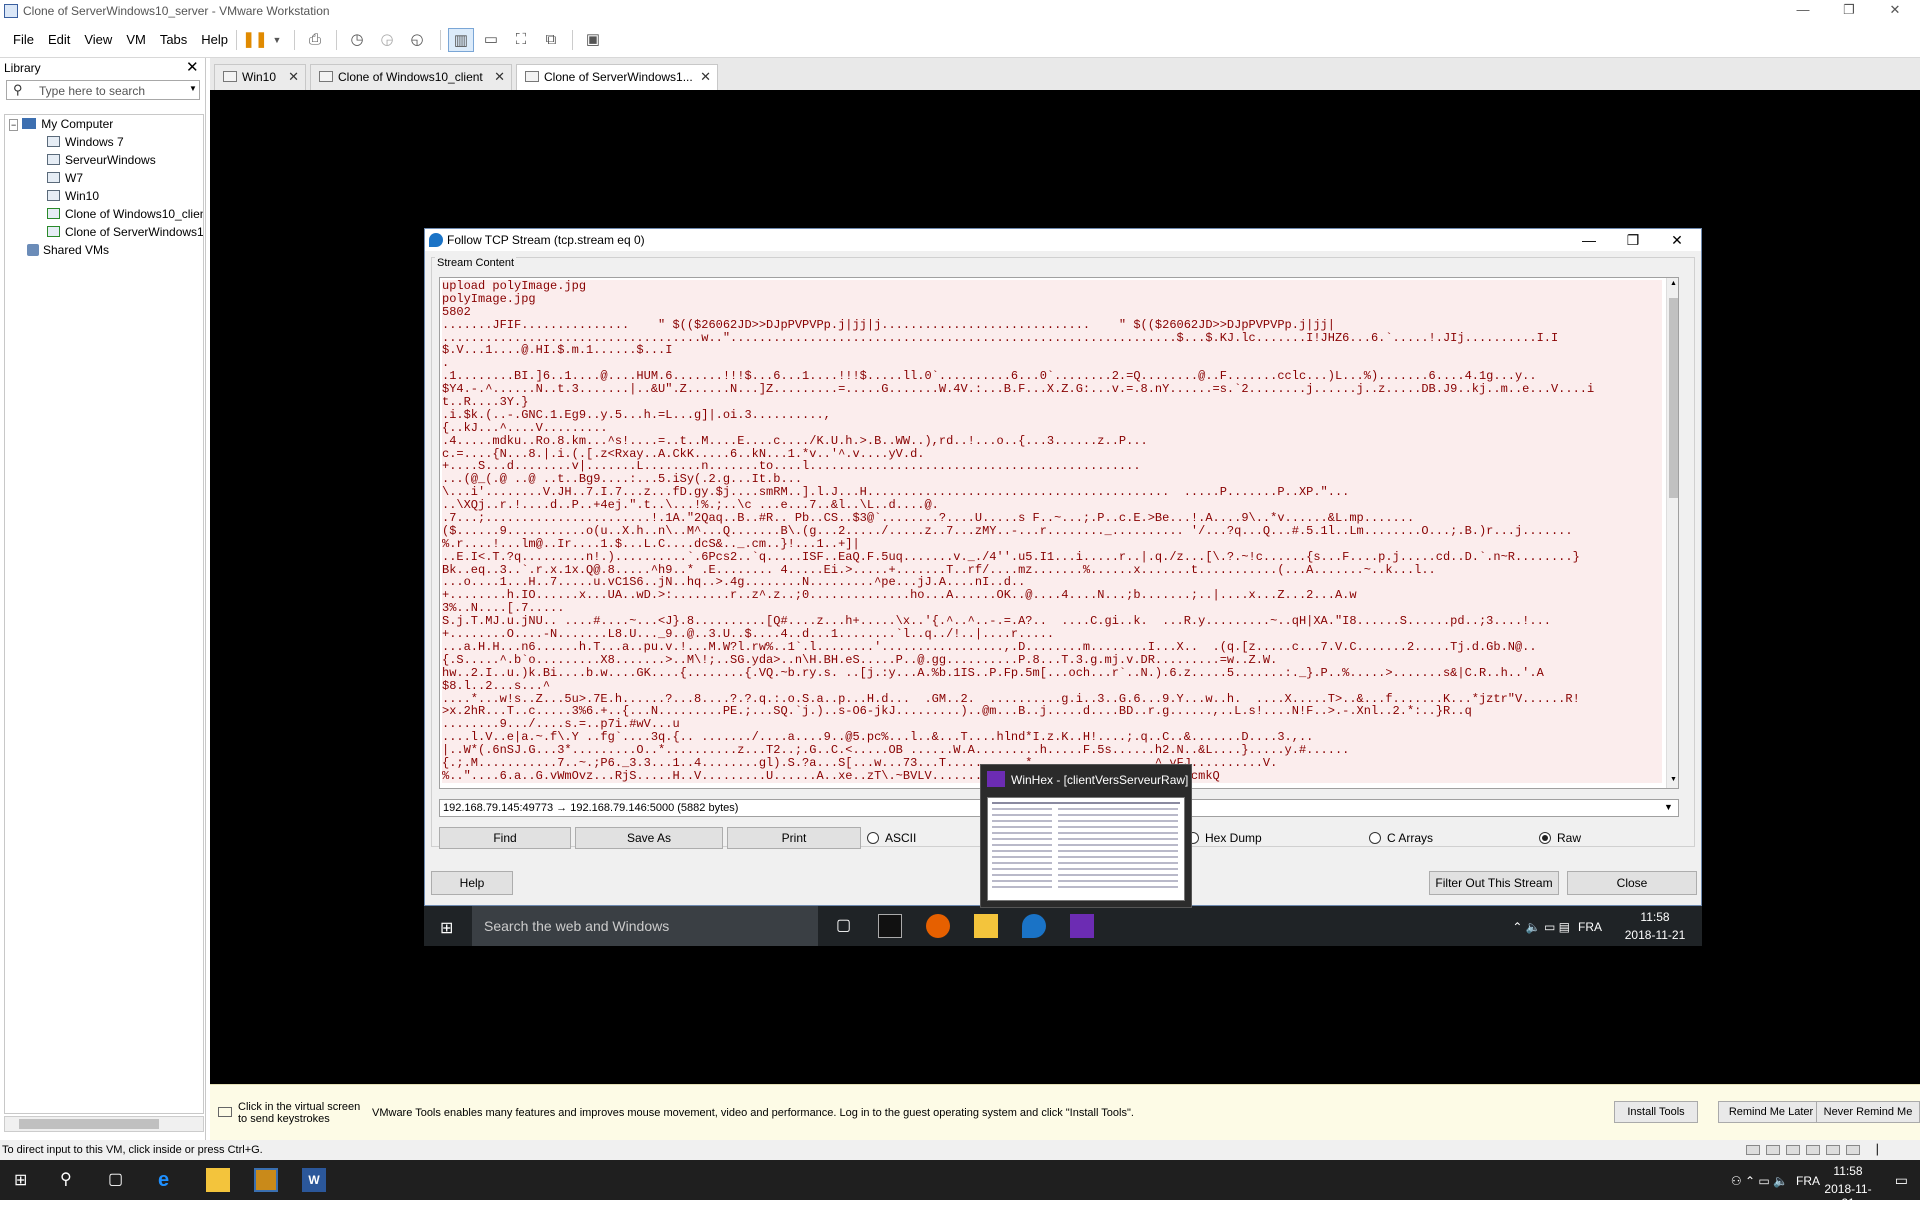 This screenshot has width=1920, height=1210. I want to click on stream-vertical-scrollbar: ▲ ▼, so click(1672, 533).